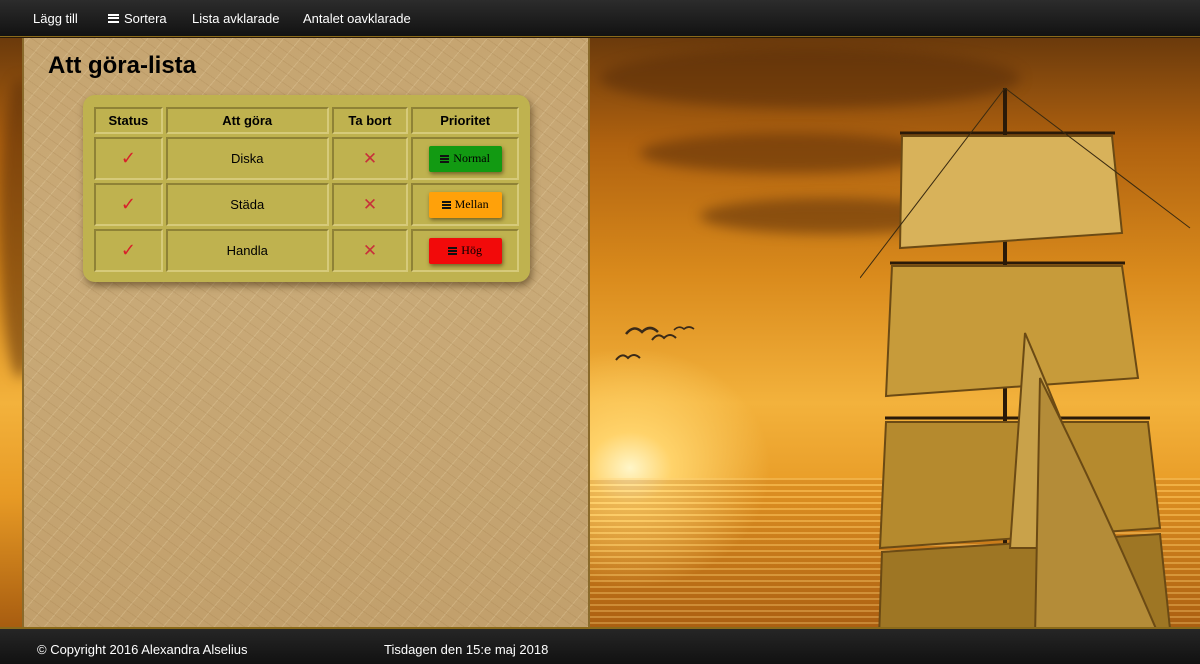  I want to click on header-delete: Ta bort, so click(370, 120).